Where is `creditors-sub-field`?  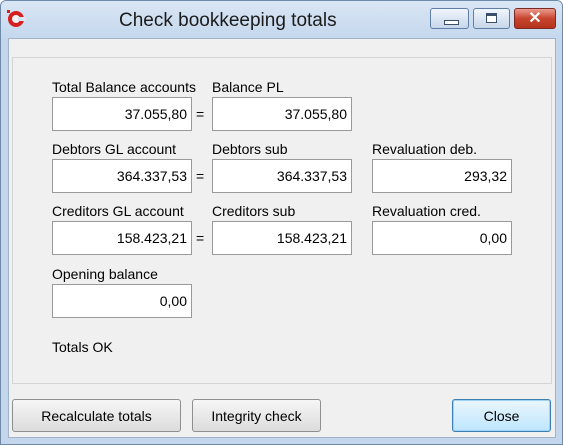 creditors-sub-field is located at coordinates (282, 238).